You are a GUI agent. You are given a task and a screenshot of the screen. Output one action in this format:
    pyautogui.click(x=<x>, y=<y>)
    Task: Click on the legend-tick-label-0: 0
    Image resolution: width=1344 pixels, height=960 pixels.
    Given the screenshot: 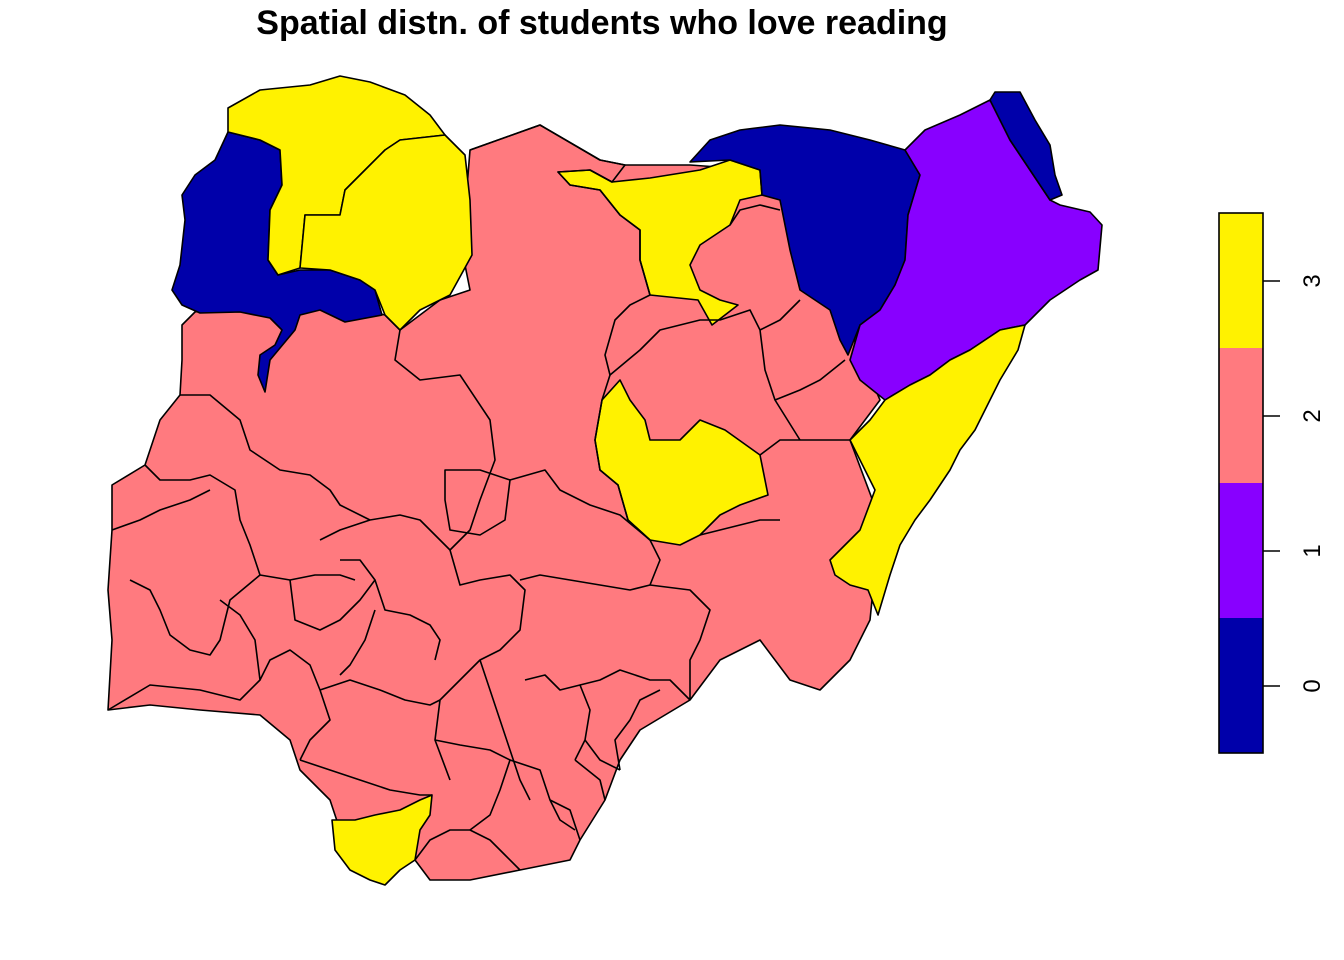 What is the action you would take?
    pyautogui.click(x=1312, y=685)
    